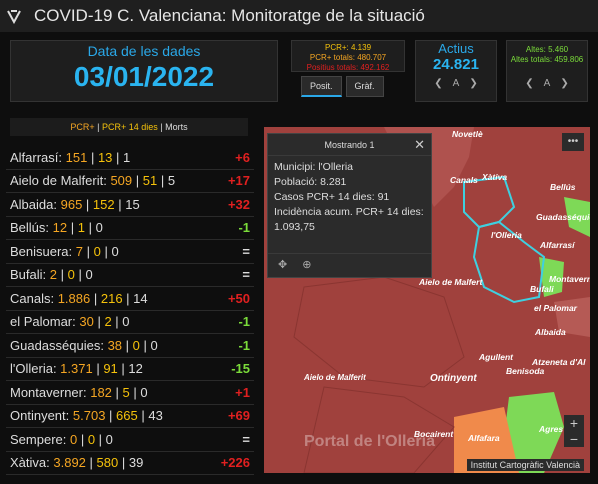  I want to click on municipality-name: Bellús: 12 | 1 | 0, so click(56, 228).